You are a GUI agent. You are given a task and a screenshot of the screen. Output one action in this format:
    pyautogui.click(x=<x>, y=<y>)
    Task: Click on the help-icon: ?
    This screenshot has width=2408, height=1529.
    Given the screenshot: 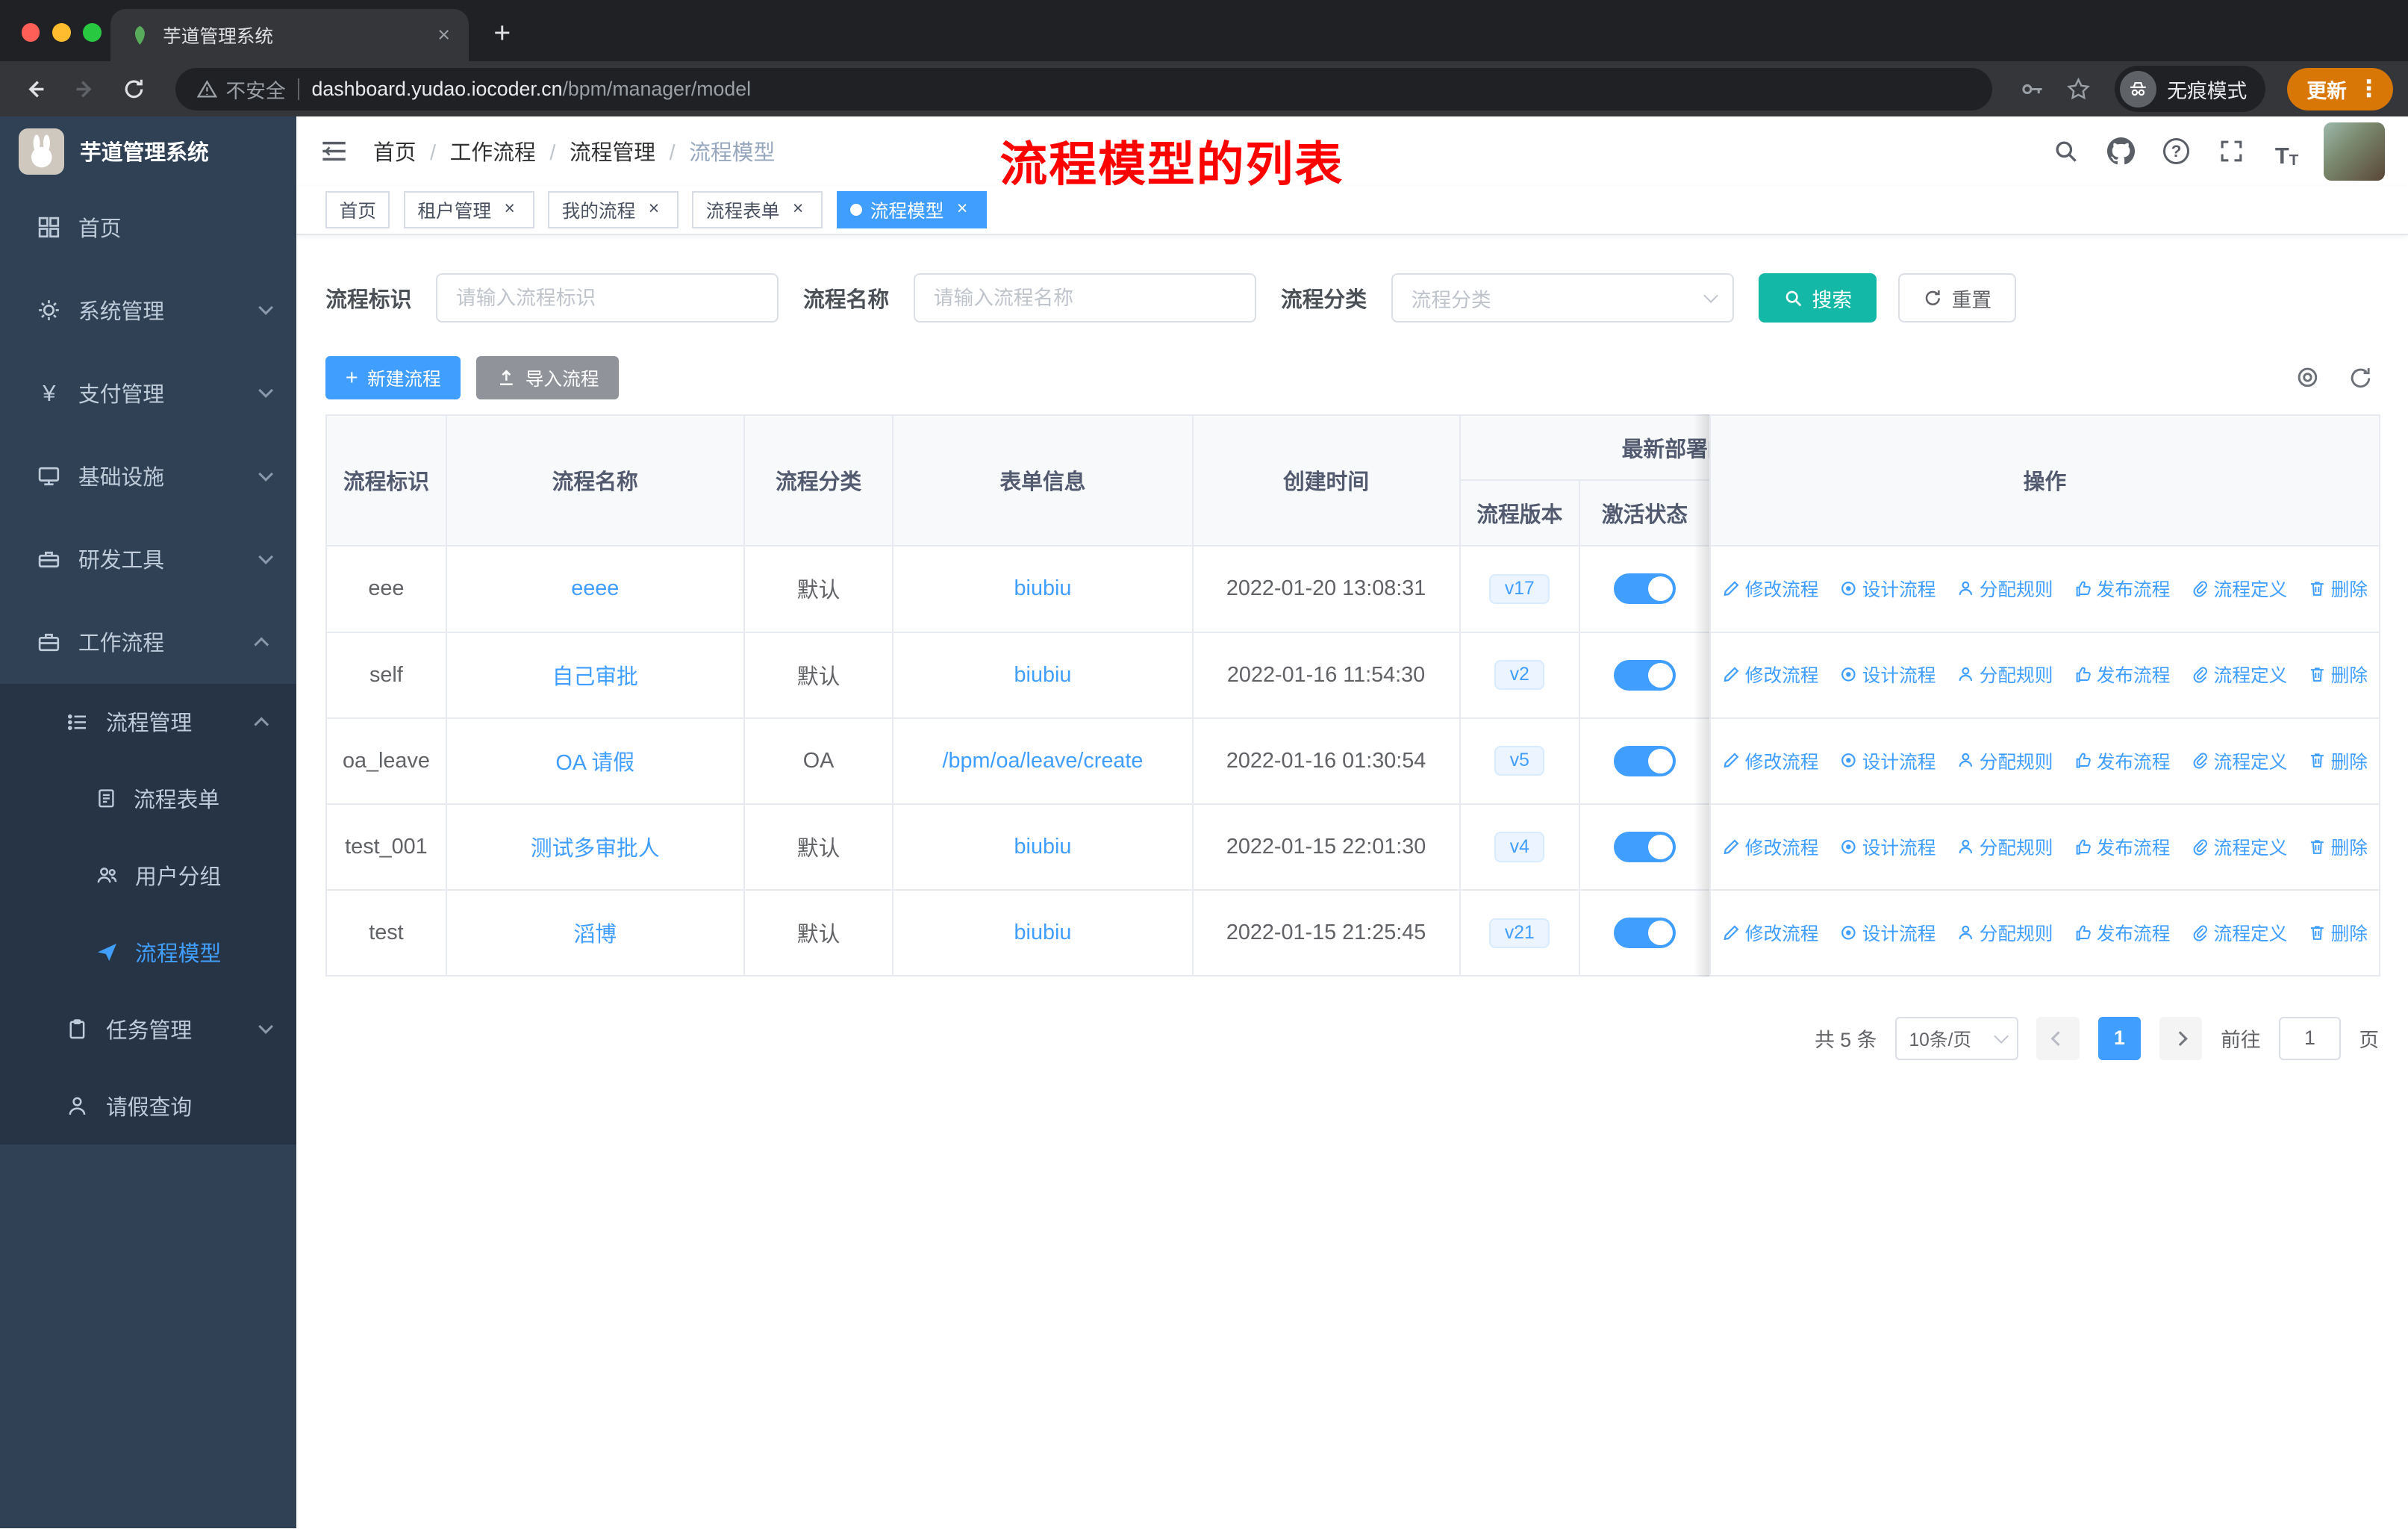 What is the action you would take?
    pyautogui.click(x=2176, y=151)
    